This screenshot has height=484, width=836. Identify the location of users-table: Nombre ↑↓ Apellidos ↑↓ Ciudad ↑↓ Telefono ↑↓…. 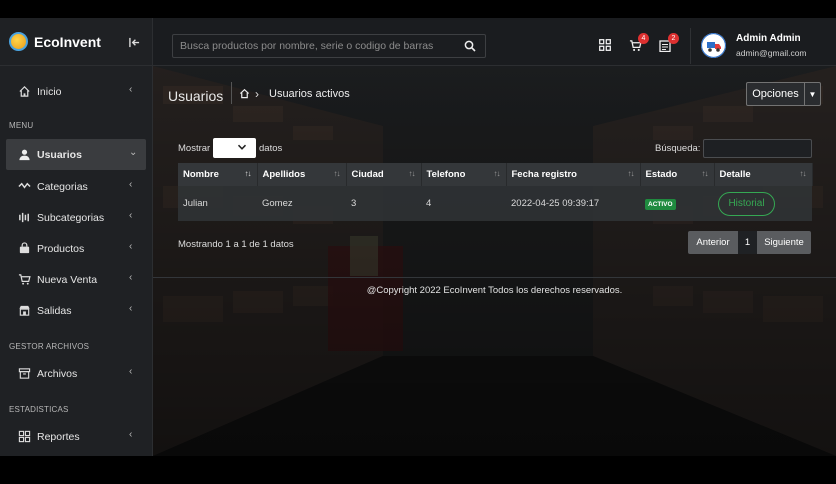
(495, 192).